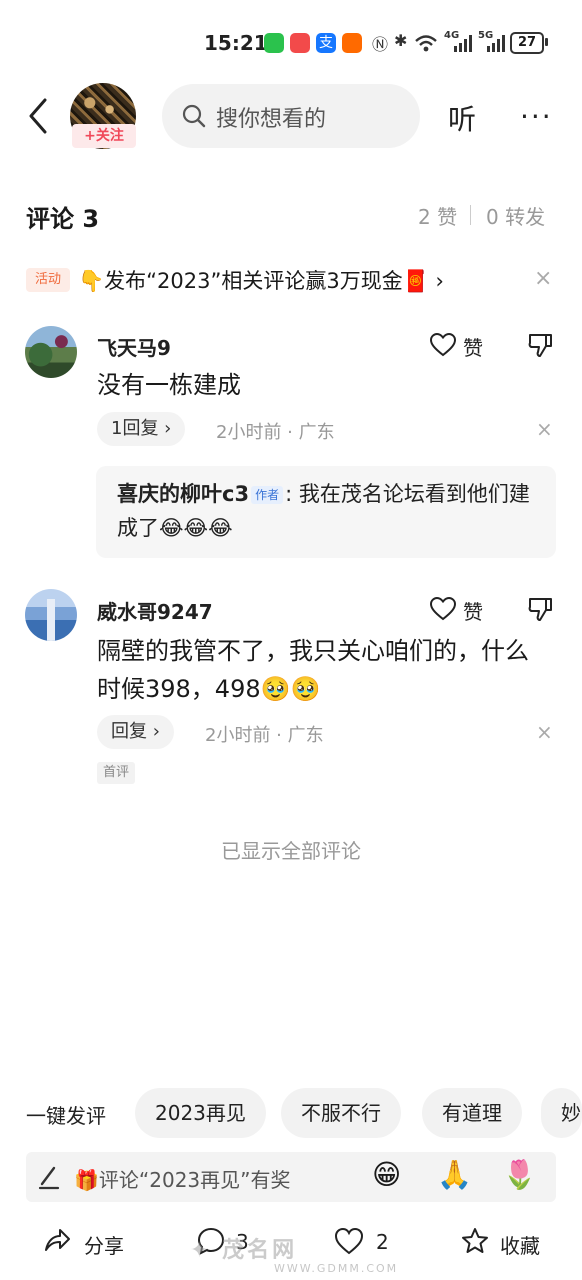 The width and height of the screenshot is (582, 1280). What do you see at coordinates (401, 40) in the screenshot?
I see `bluetooth-icon: ✱` at bounding box center [401, 40].